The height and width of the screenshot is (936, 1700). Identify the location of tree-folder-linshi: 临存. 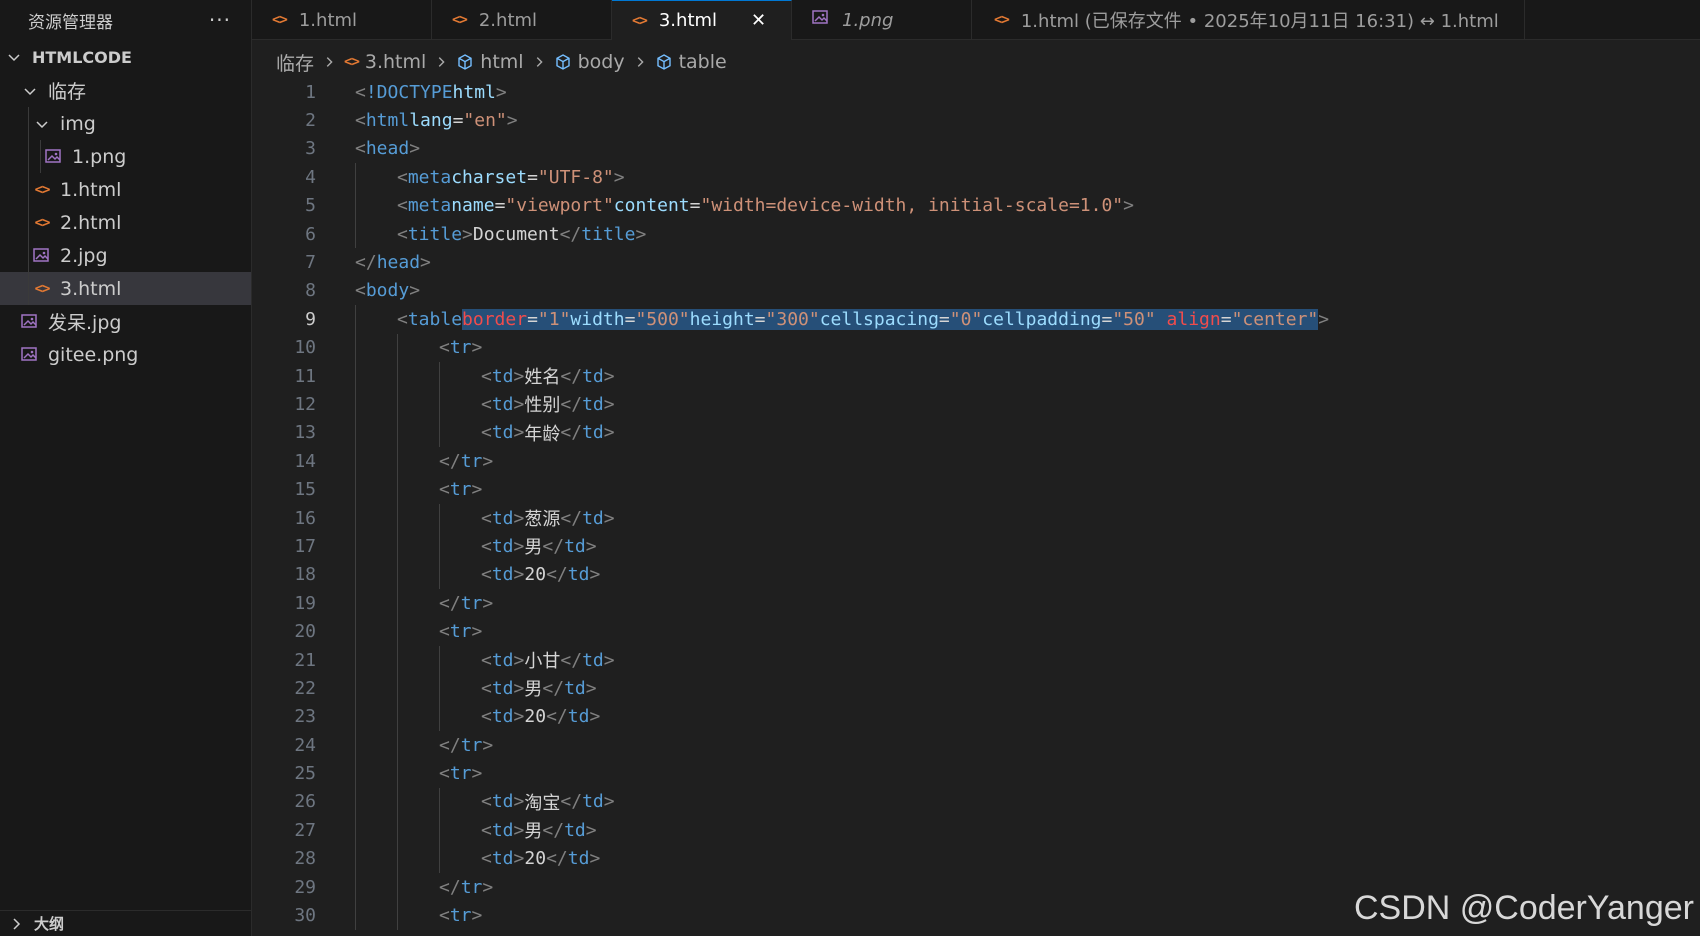
(125, 90).